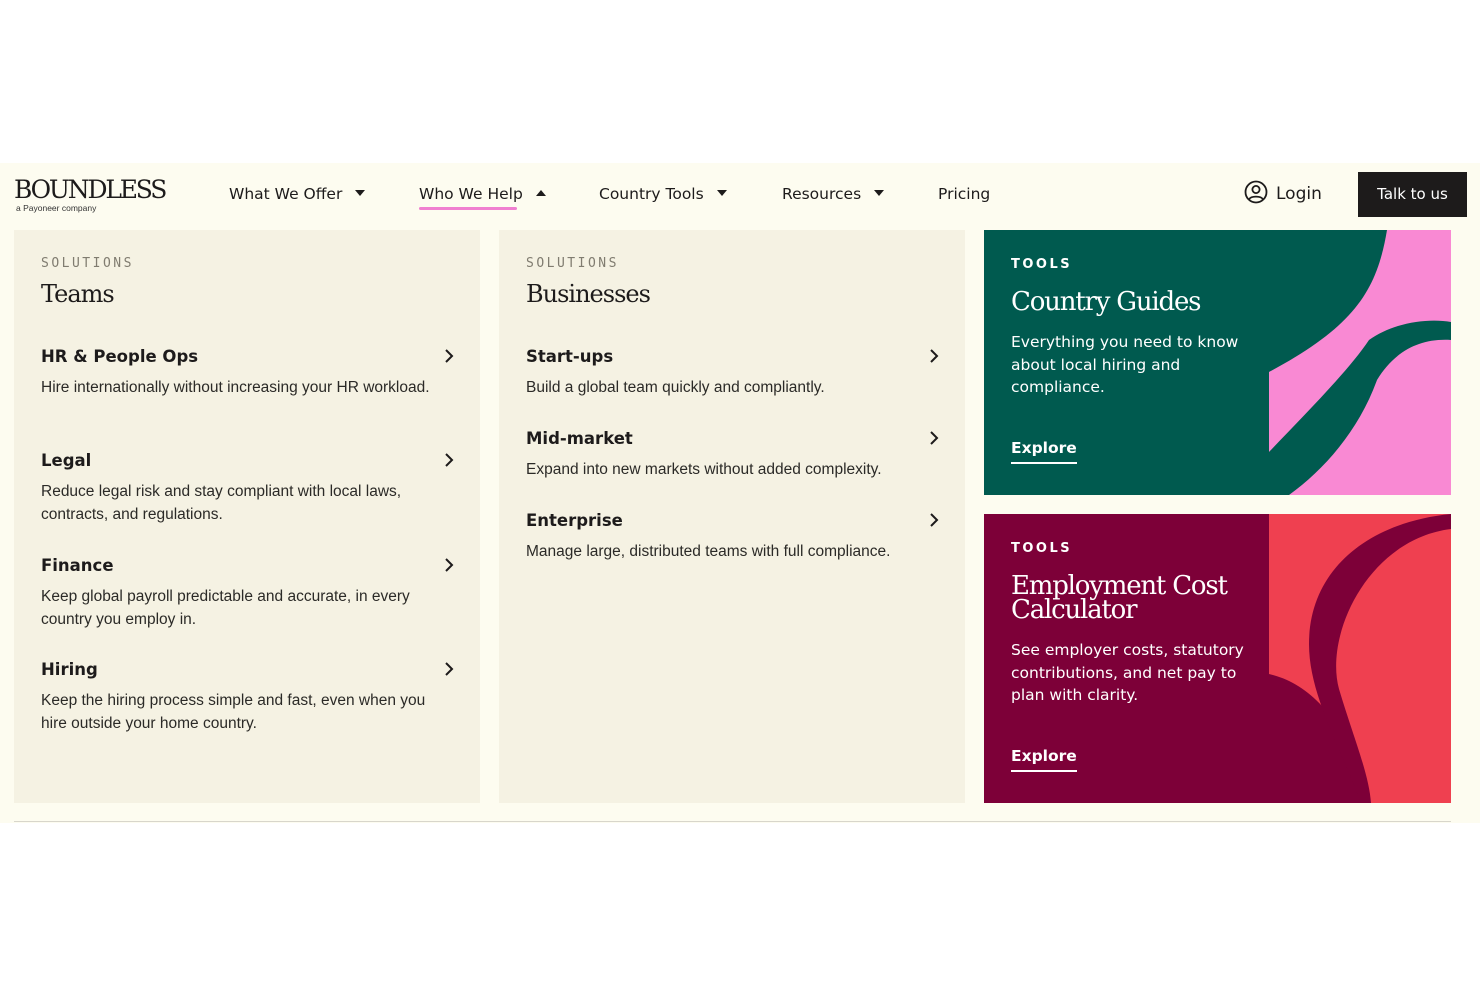 This screenshot has height=987, width=1480. I want to click on logo-tagline: a Payoneer company, so click(56, 208).